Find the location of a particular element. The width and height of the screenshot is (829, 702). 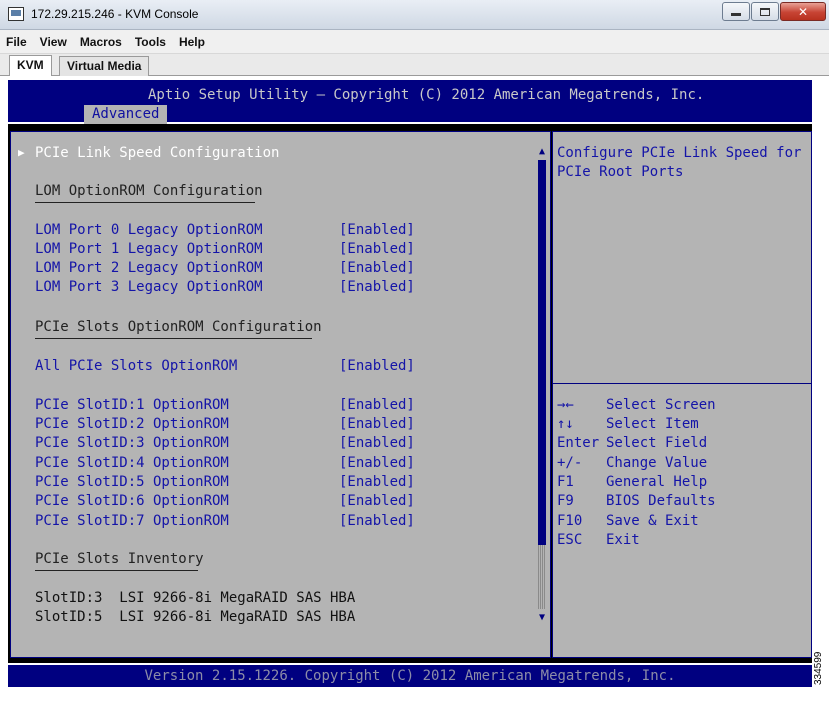

key-bios-defaults: F9 is located at coordinates (565, 501).